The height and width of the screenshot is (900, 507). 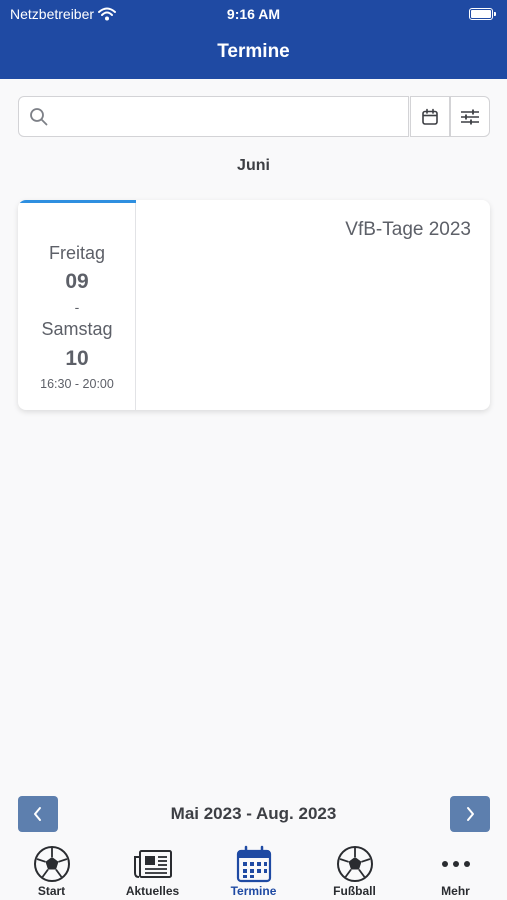 I want to click on search-icon, so click(x=39, y=117).